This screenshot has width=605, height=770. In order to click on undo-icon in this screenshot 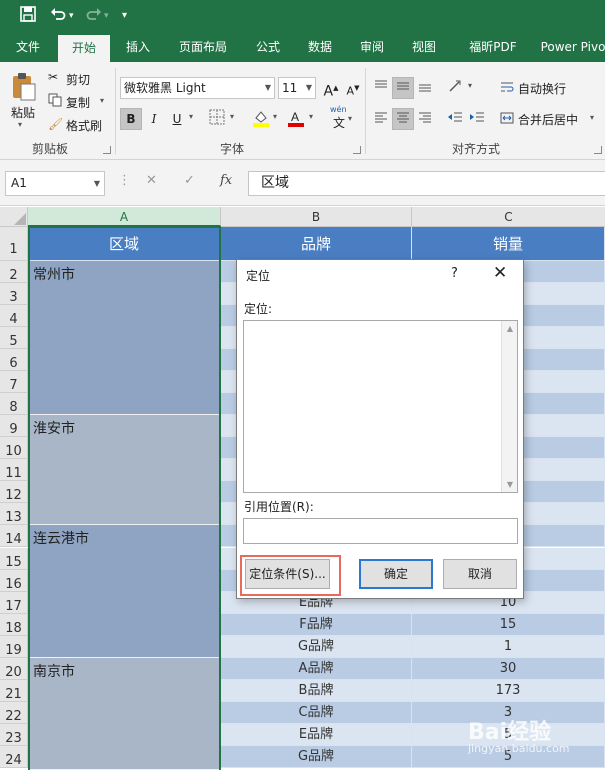, I will do `click(58, 16)`.